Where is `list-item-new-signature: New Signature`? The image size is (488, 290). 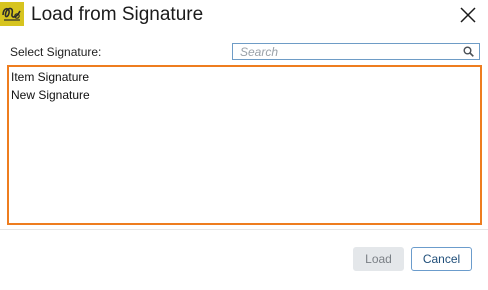 list-item-new-signature: New Signature is located at coordinates (50, 95).